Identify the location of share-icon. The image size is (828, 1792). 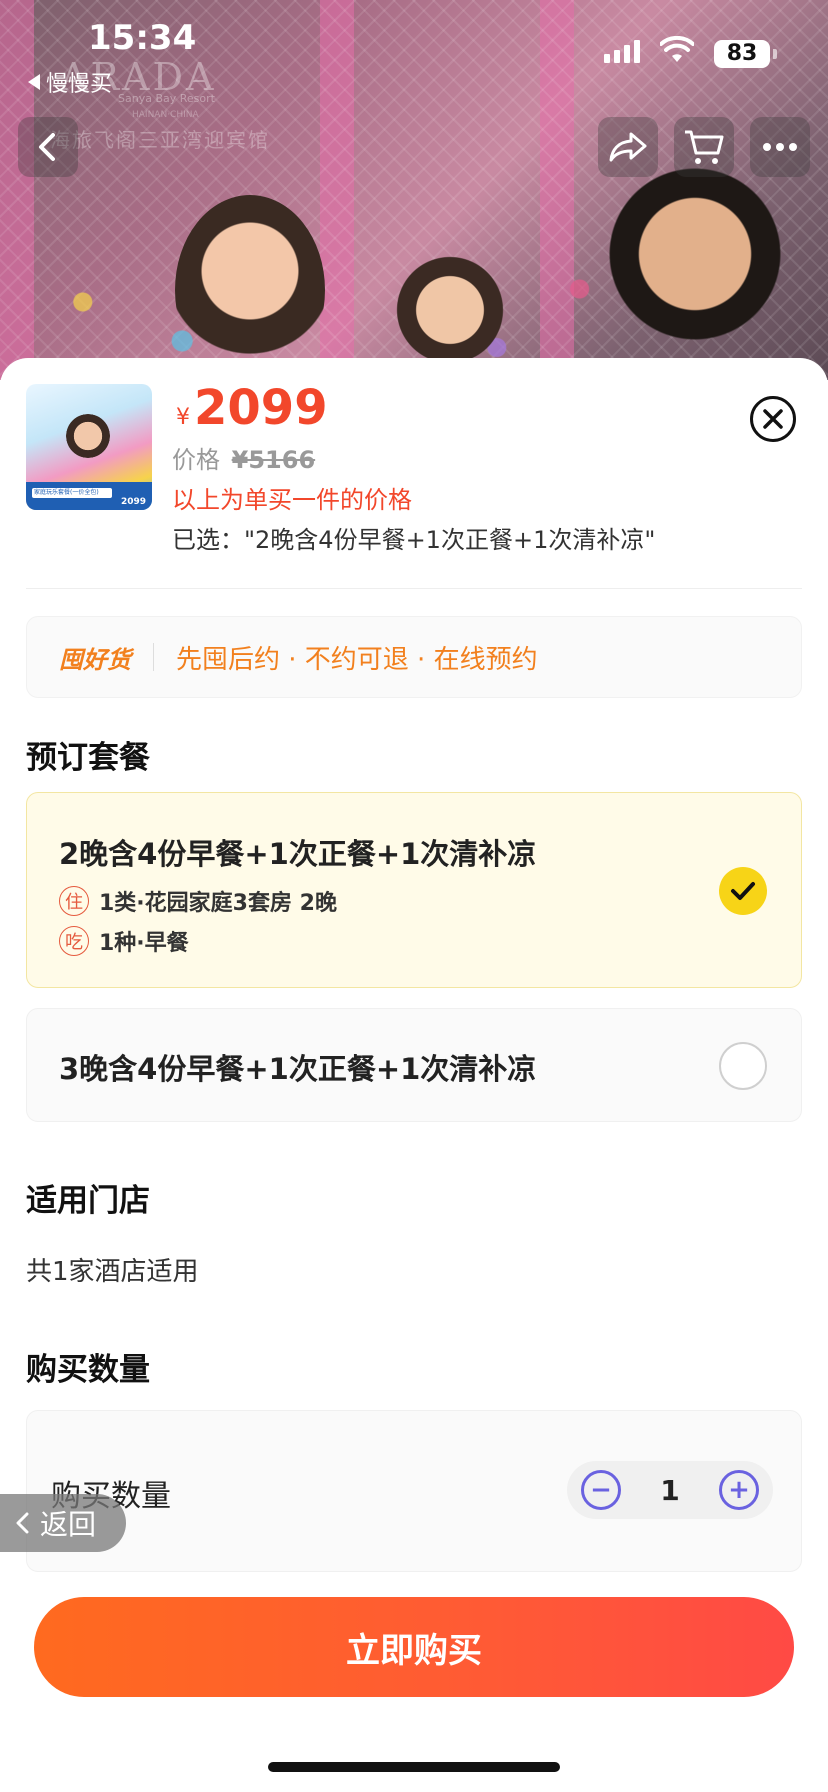
(628, 147).